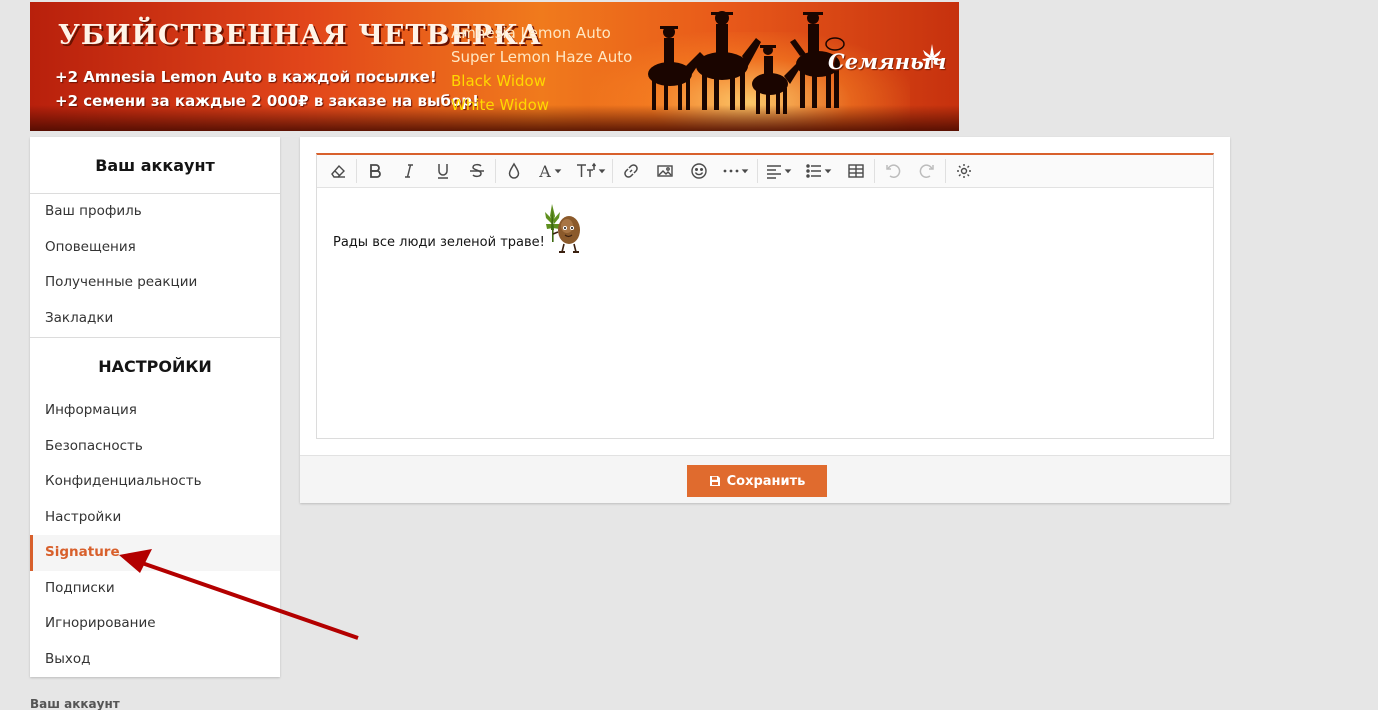 The width and height of the screenshot is (1378, 710). I want to click on sidebar-item-privacy: Конфиденциальность, so click(155, 482).